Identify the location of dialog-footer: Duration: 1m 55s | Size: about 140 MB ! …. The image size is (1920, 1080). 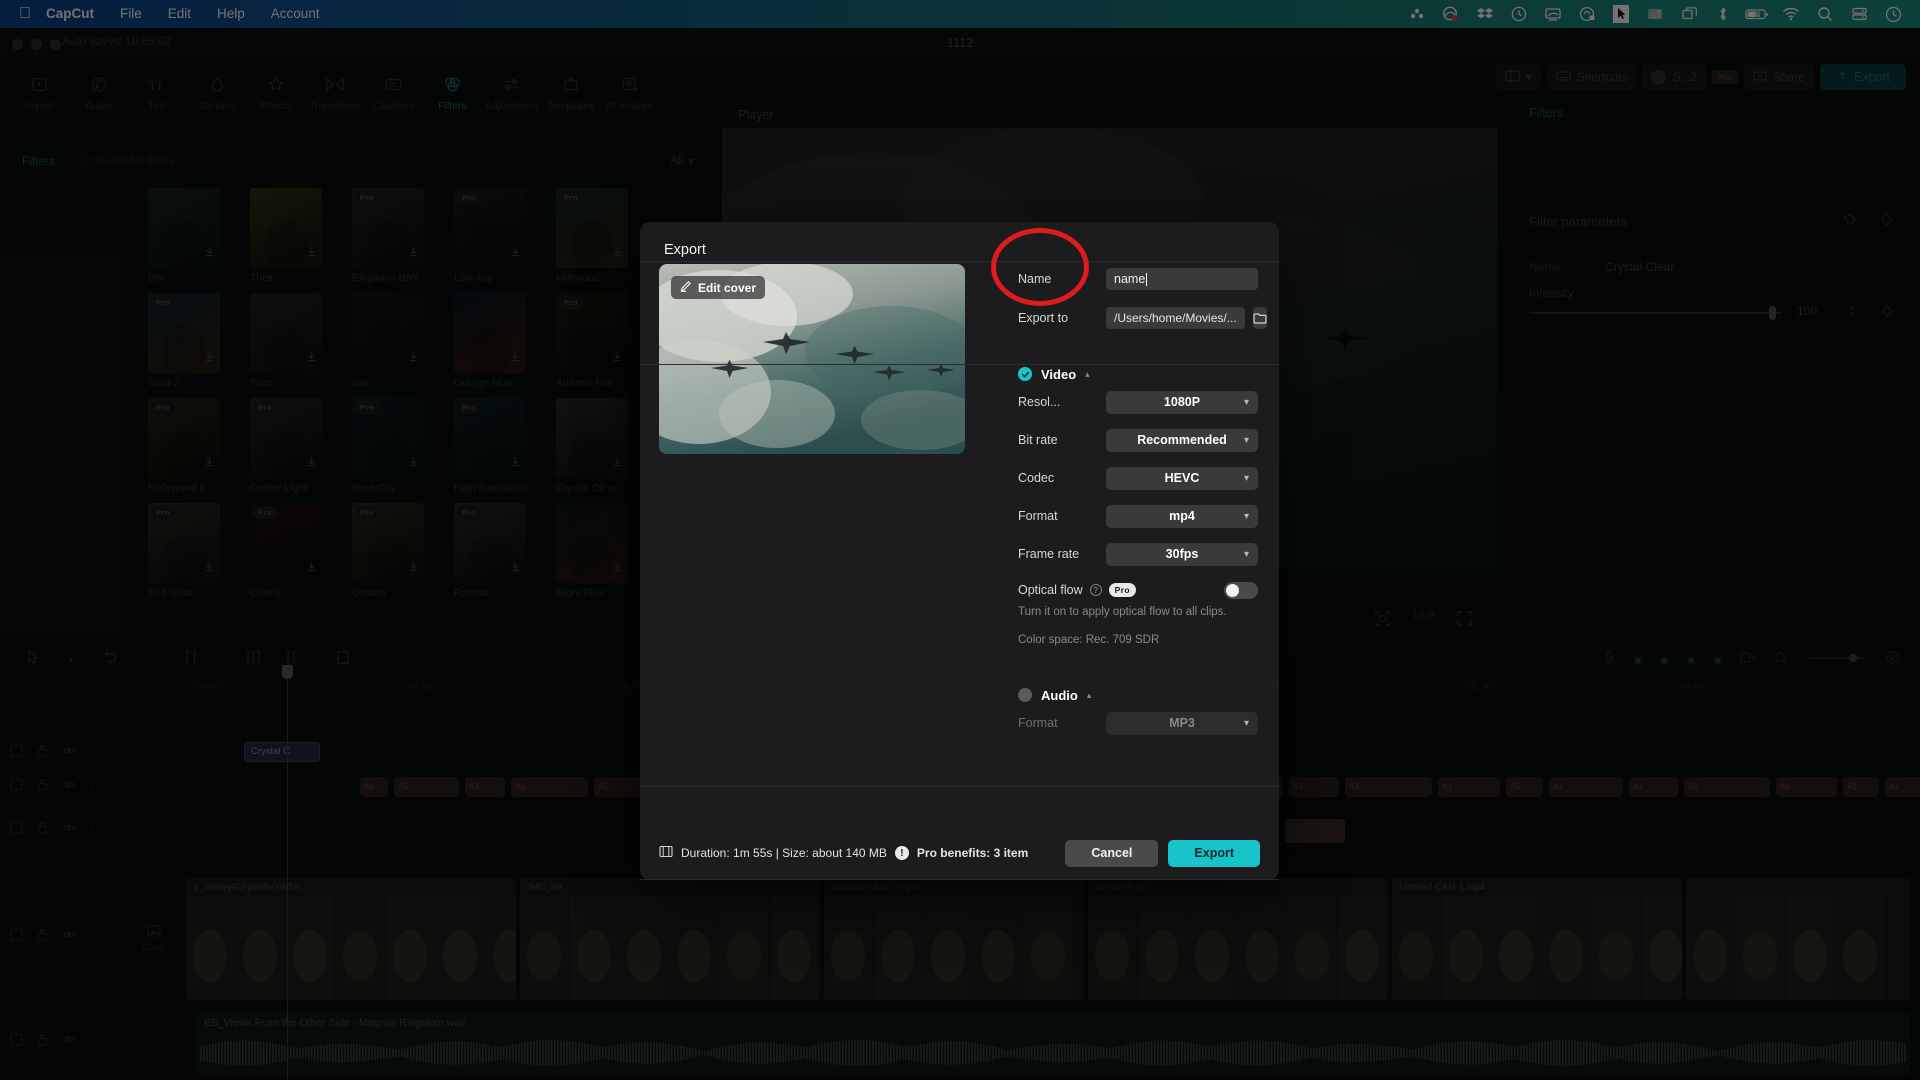
(959, 853).